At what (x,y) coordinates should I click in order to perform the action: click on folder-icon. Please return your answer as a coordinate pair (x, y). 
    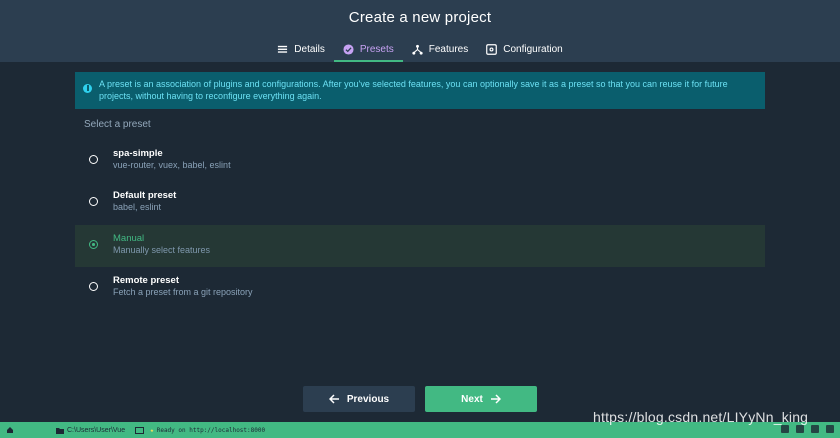
    Looking at the image, I should click on (60, 430).